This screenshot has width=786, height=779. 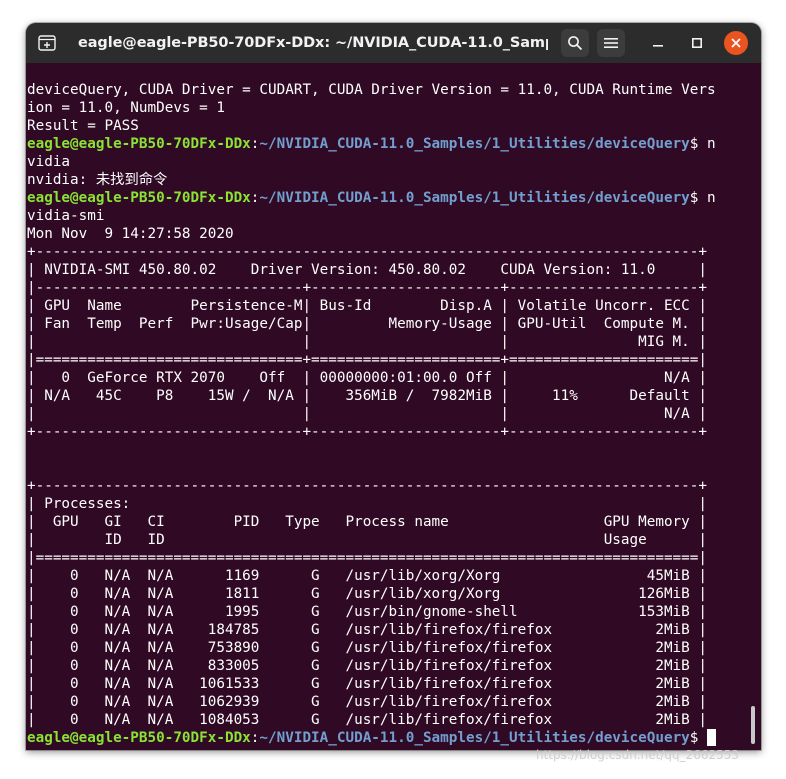 I want to click on hamburger-menu-icon, so click(x=611, y=43).